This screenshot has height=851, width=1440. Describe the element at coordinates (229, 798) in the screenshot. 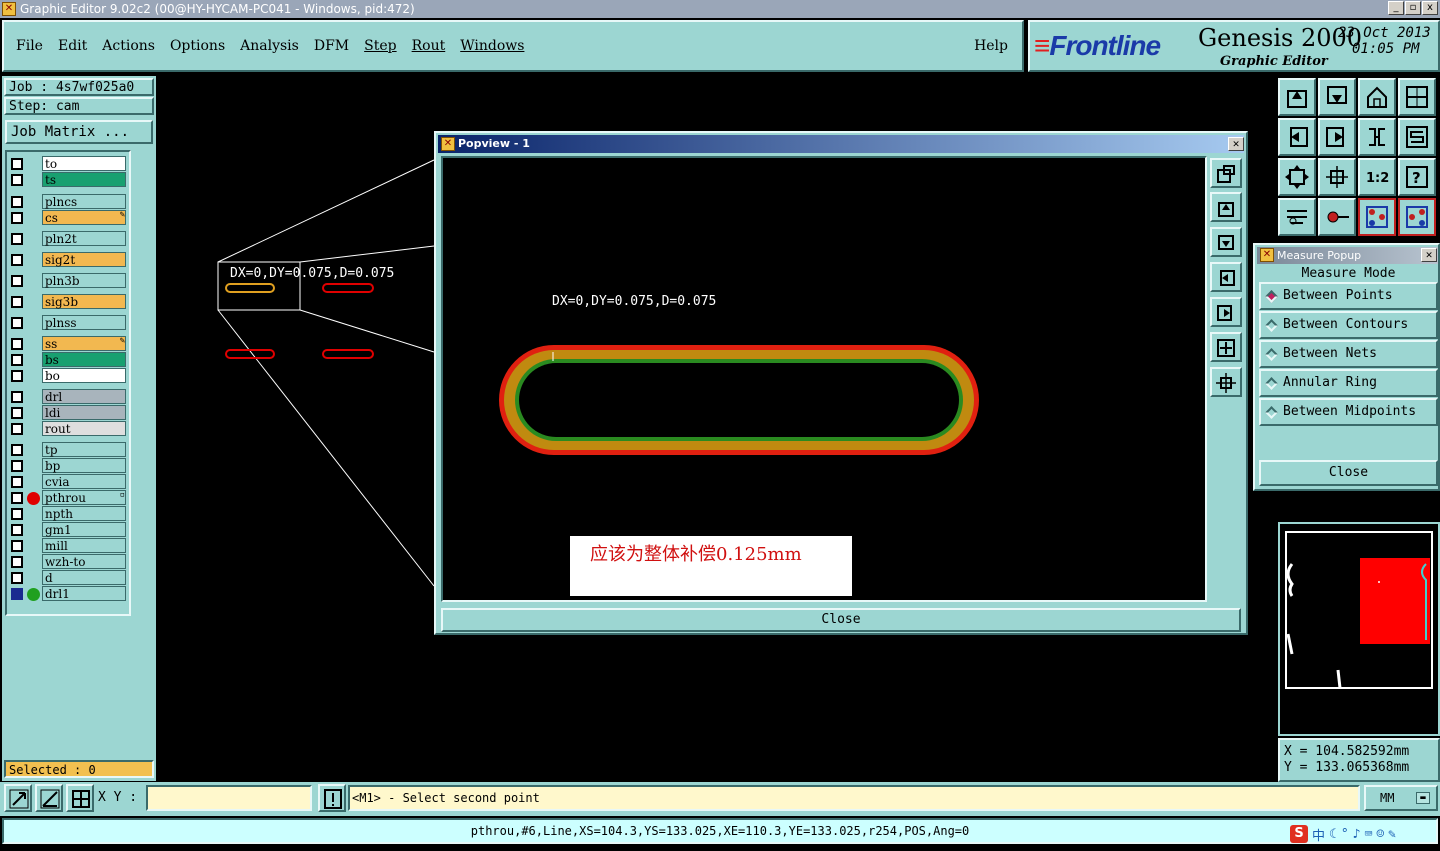

I see `xy-input` at that location.